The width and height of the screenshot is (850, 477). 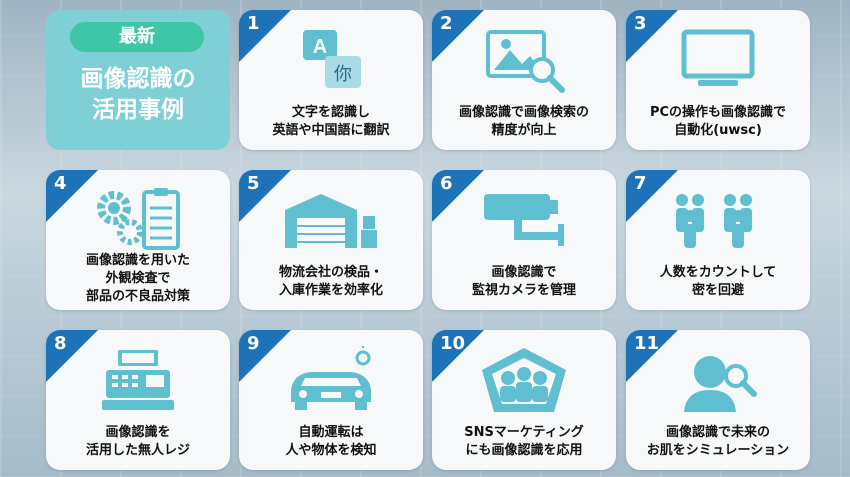 I want to click on card-label: 文字を認識し 英語や中国語に翻訳, so click(x=331, y=121).